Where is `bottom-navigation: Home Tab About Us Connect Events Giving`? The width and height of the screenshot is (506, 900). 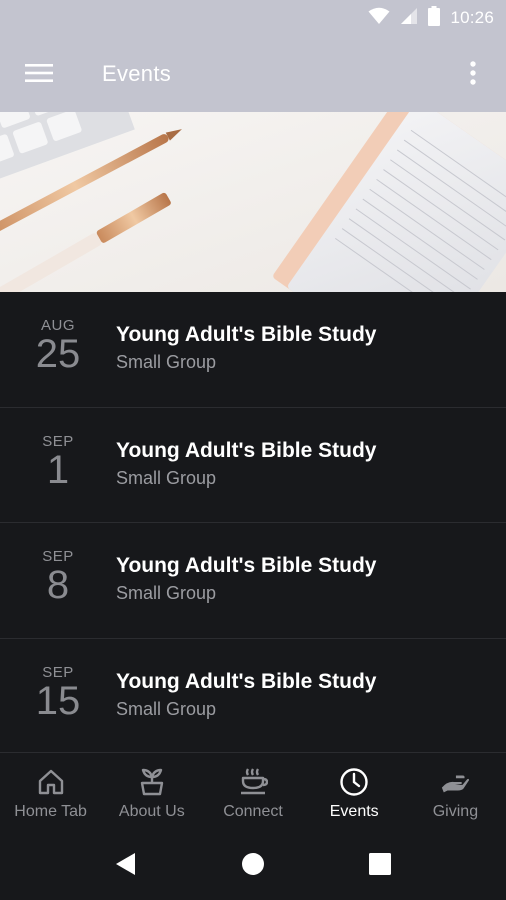
bottom-navigation: Home Tab About Us Connect Events Giving is located at coordinates (253, 792).